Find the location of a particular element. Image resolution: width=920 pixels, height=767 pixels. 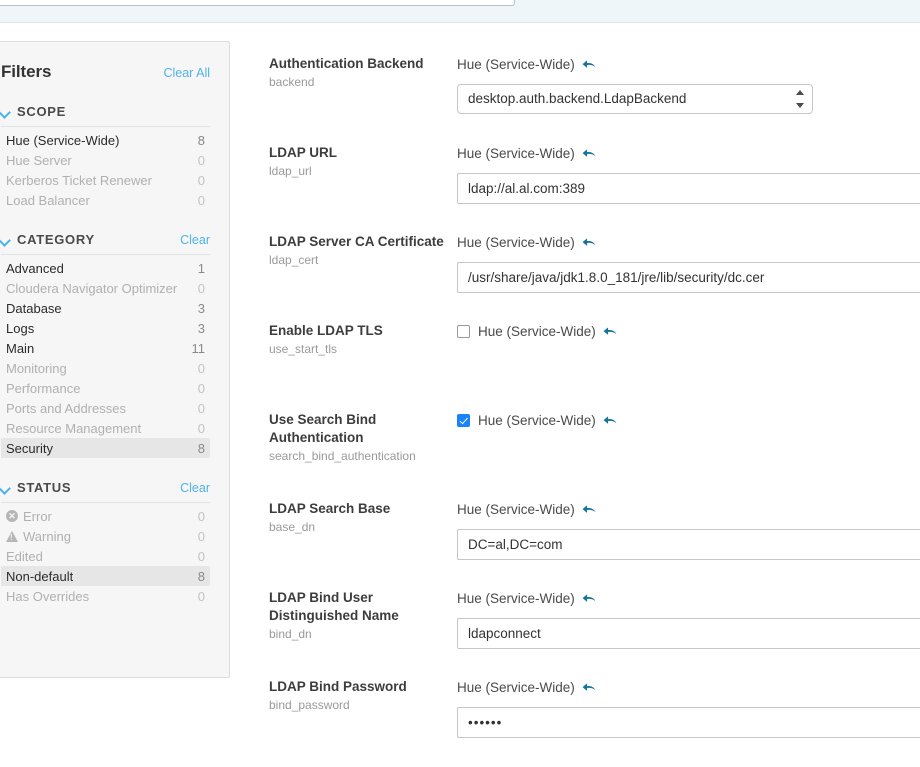

facet-item: Hue (Service-Wide) 8 is located at coordinates (105, 140).